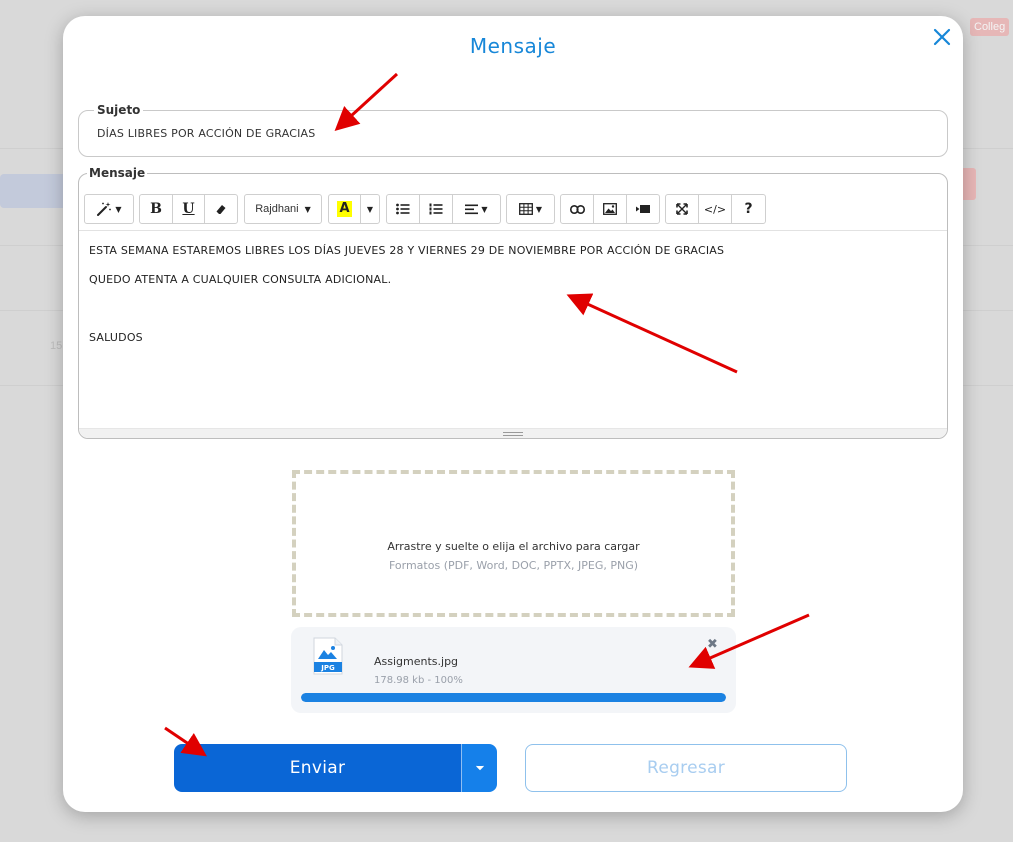 The height and width of the screenshot is (842, 1013). What do you see at coordinates (472, 209) in the screenshot?
I see `align-left-icon` at bounding box center [472, 209].